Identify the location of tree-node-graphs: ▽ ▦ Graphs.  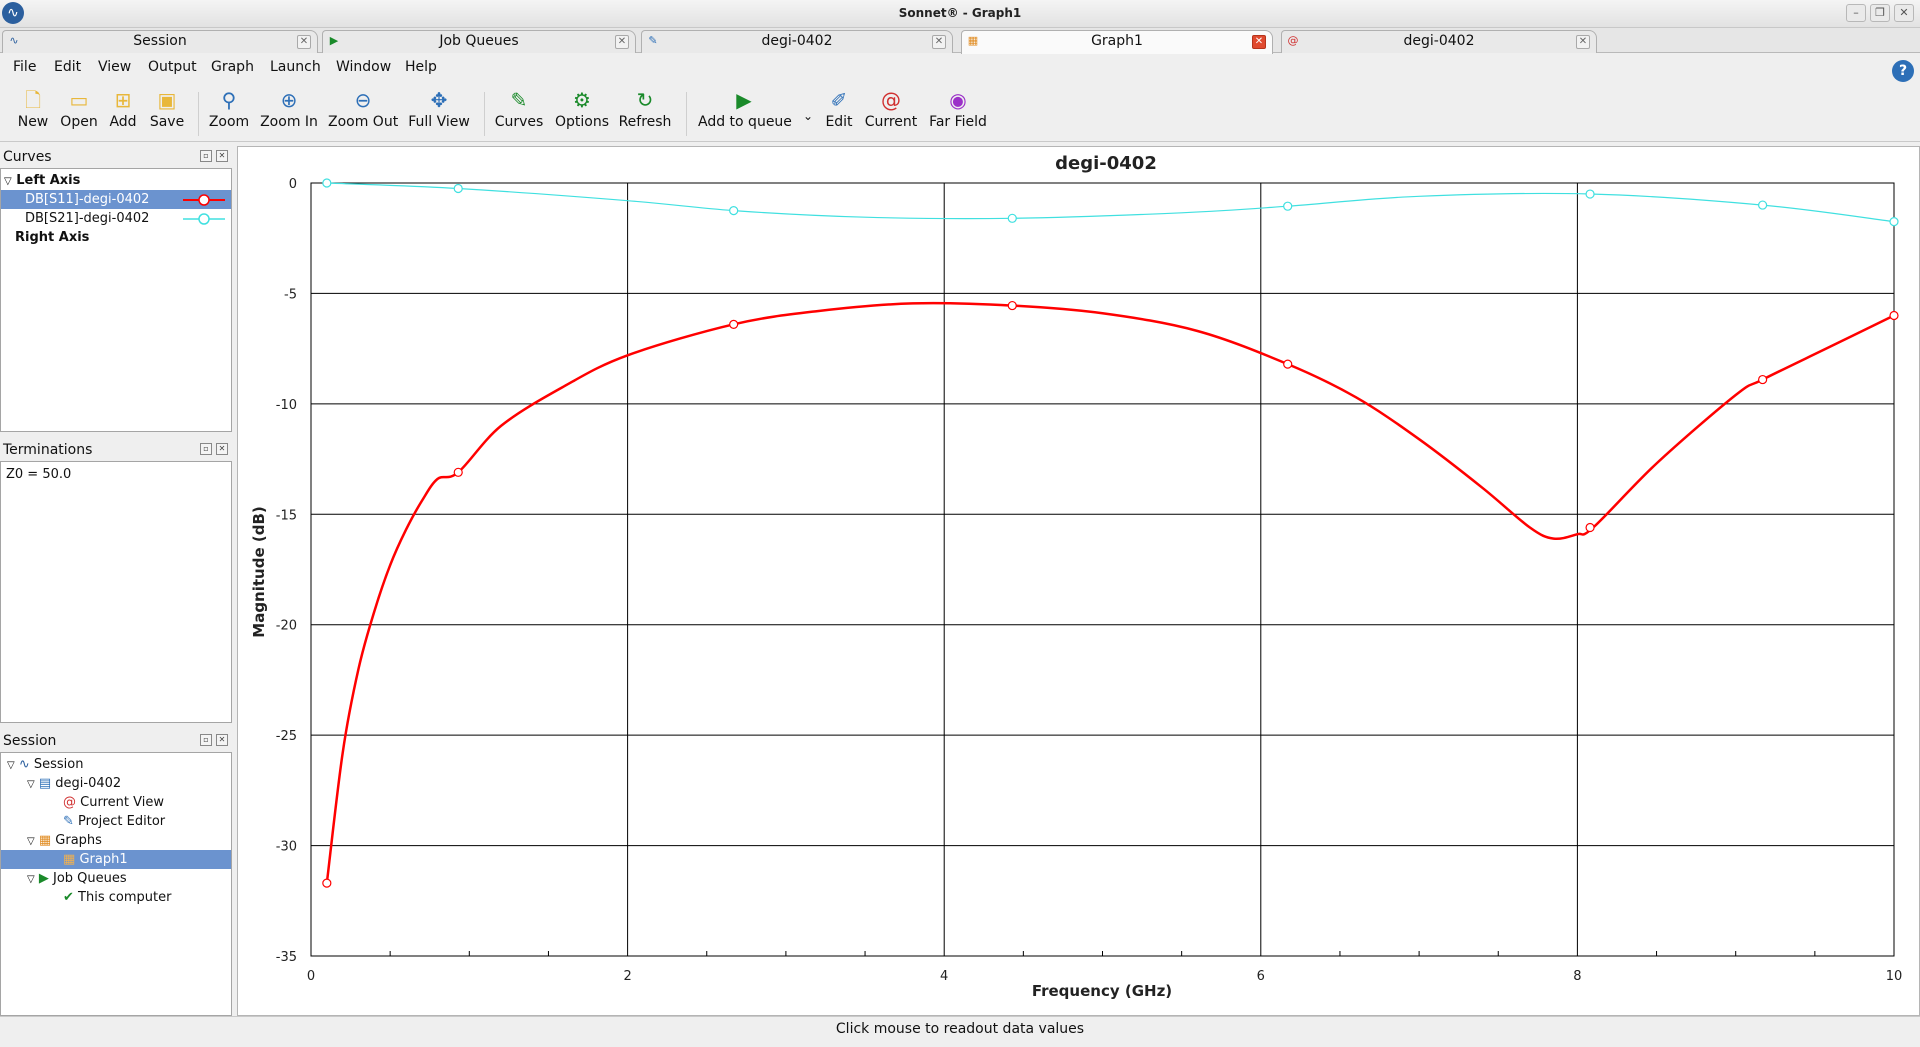
(116, 840).